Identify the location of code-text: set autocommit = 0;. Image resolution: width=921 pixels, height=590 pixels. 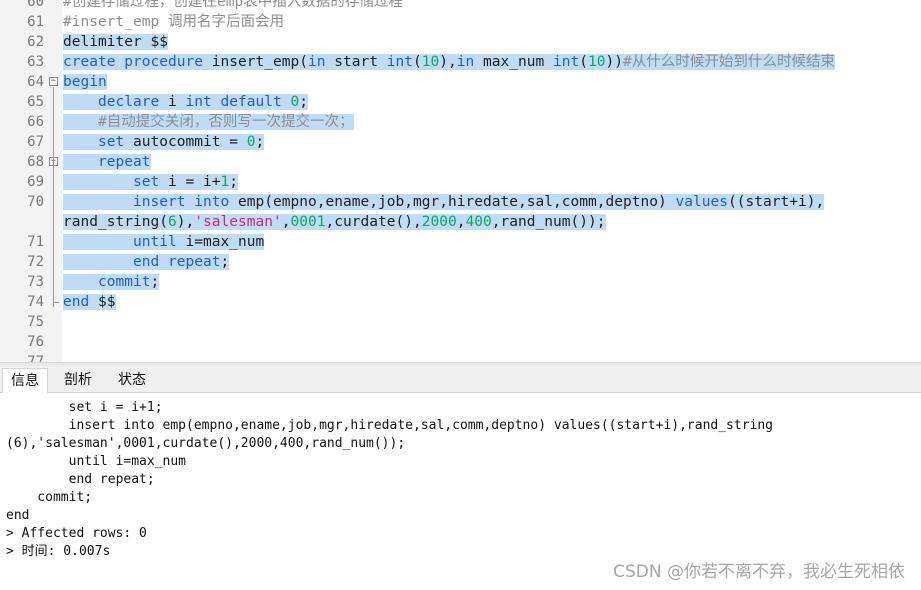
(164, 142).